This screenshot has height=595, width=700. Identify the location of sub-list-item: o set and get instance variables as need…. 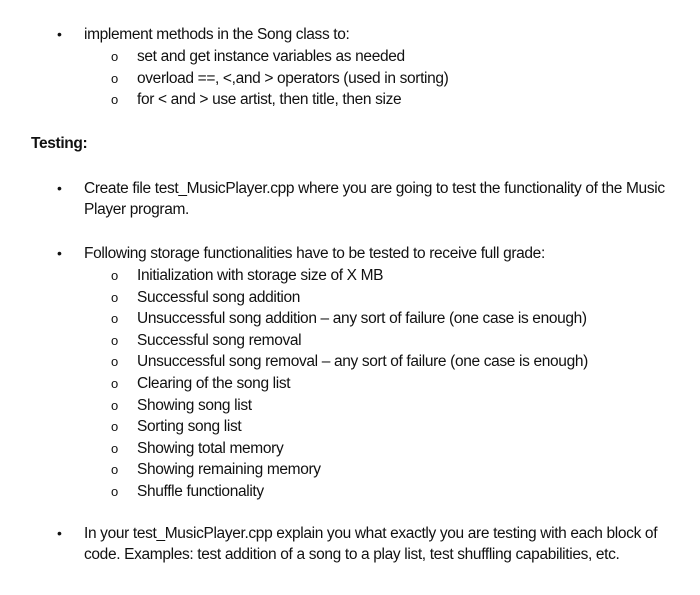
(350, 57).